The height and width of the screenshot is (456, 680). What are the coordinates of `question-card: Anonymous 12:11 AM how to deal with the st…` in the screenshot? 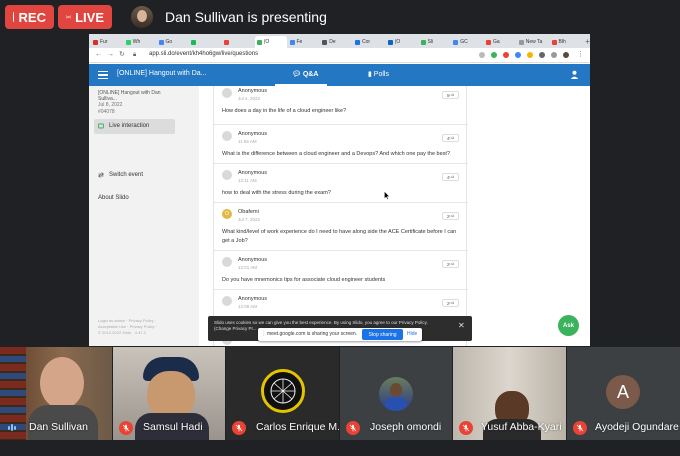 It's located at (341, 183).